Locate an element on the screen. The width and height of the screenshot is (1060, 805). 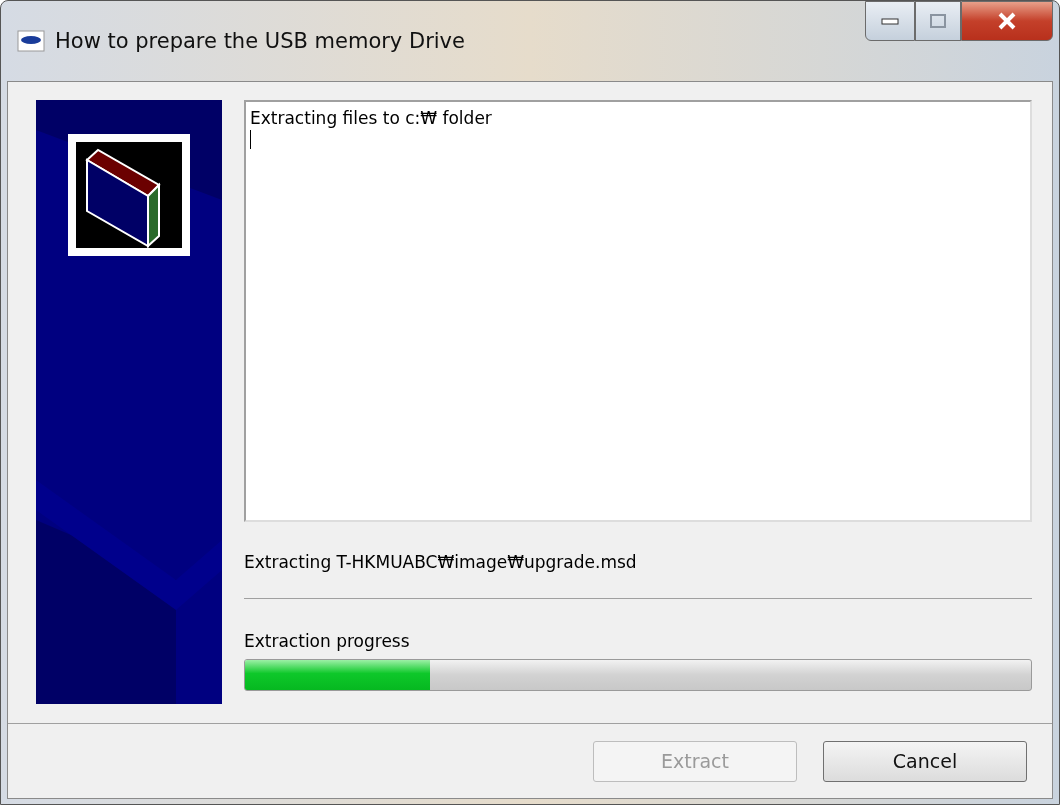
maximize-icon is located at coordinates (938, 21).